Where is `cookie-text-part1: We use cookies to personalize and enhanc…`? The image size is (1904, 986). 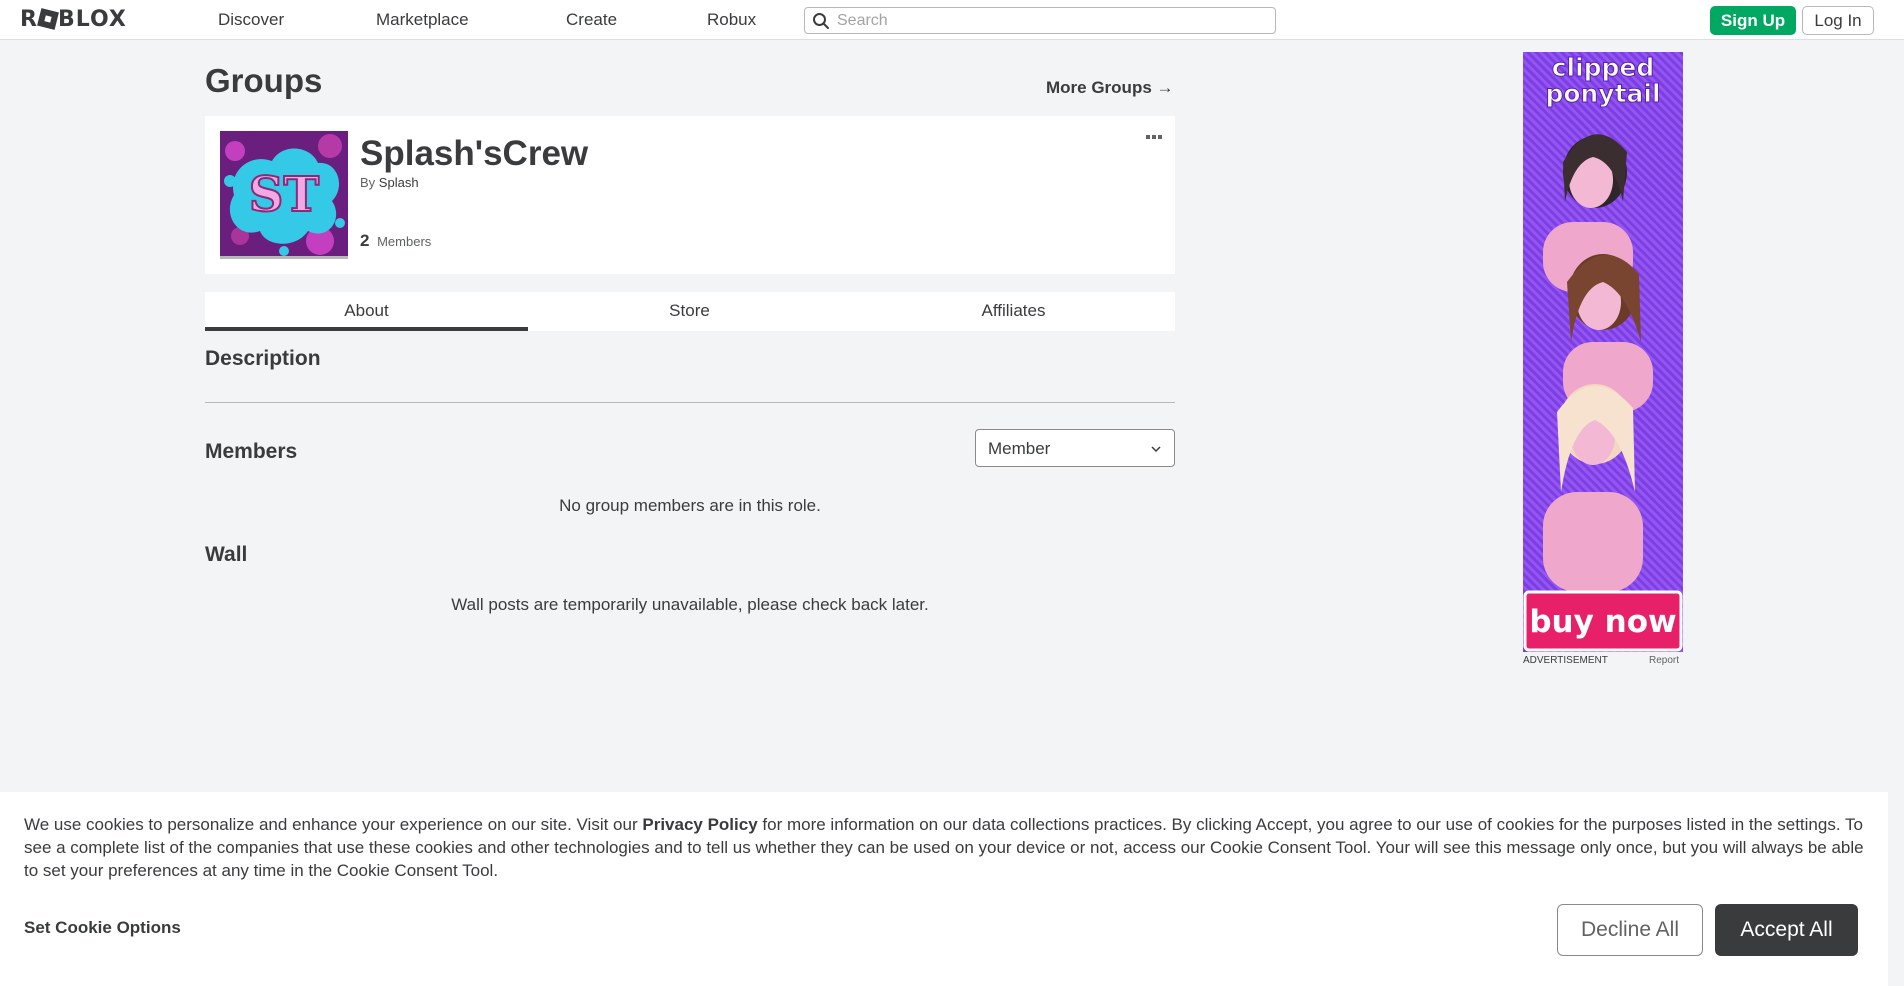 cookie-text-part1: We use cookies to personalize and enhanc… is located at coordinates (333, 824).